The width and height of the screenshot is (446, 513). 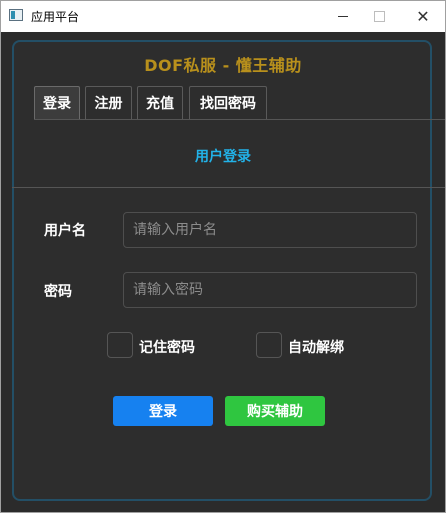 I want to click on username-label: 用户名, so click(x=65, y=231).